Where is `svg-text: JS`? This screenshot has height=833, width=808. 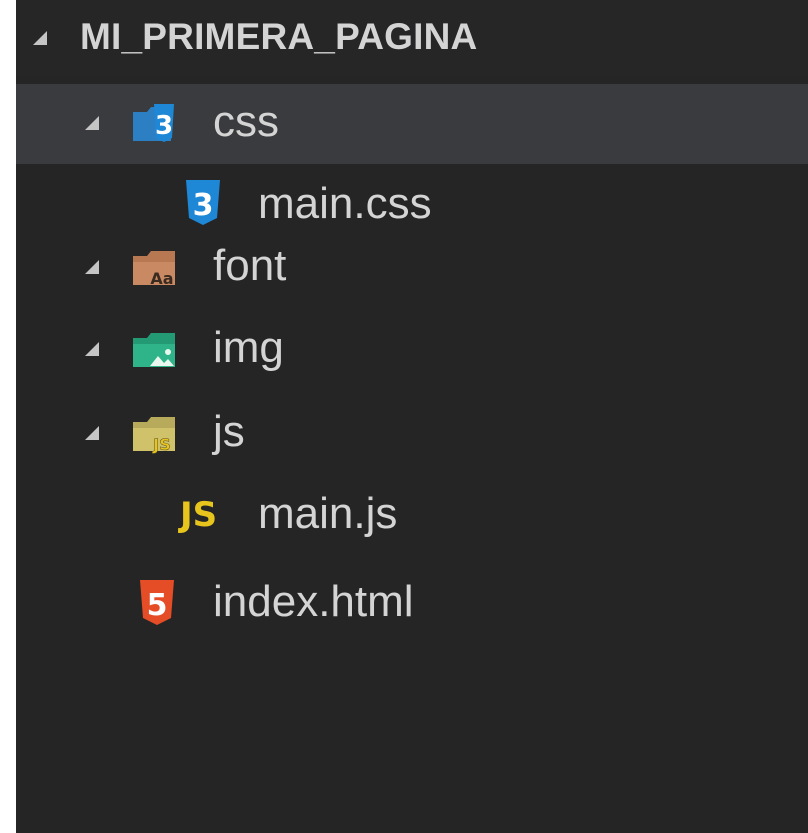 svg-text: JS is located at coordinates (161, 444).